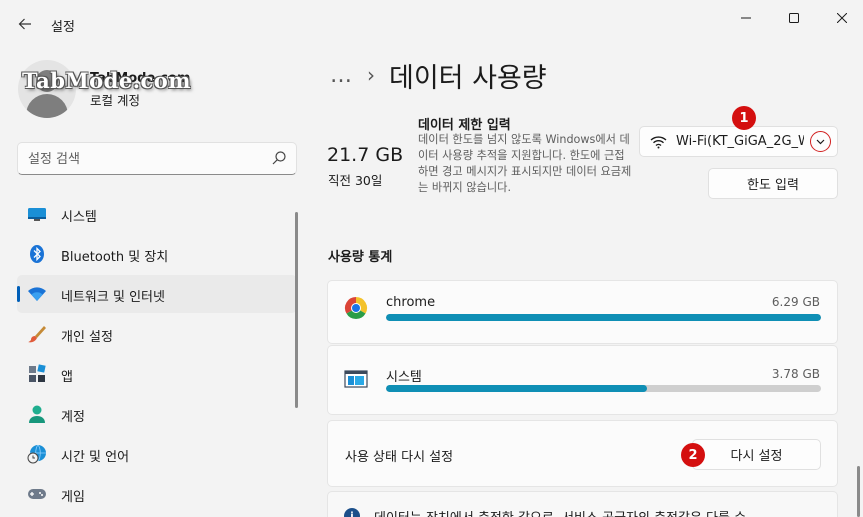 The image size is (863, 517). What do you see at coordinates (773, 183) in the screenshot?
I see `enter-limit-button: 한도 입력` at bounding box center [773, 183].